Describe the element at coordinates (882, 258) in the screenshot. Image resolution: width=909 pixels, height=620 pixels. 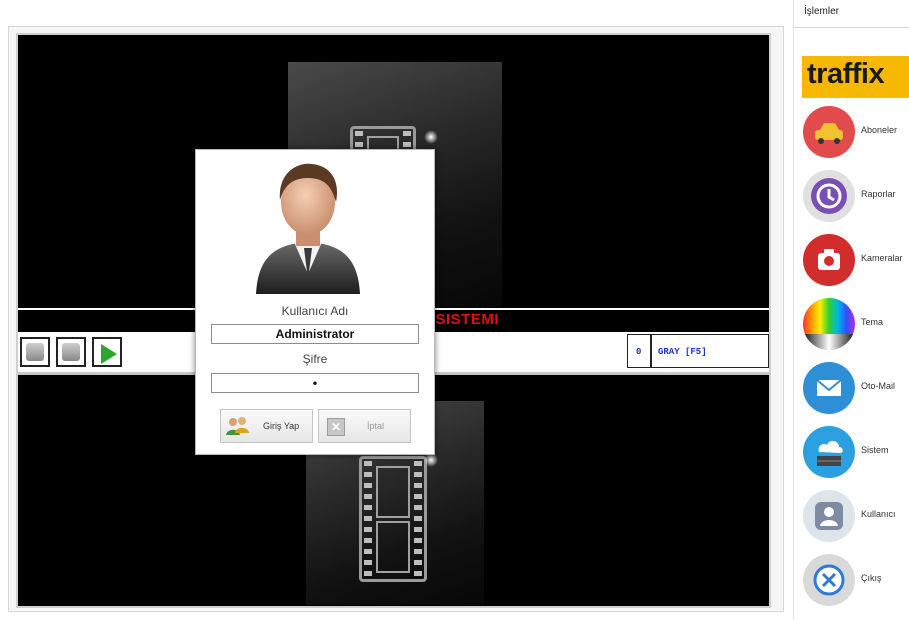
I see `sidebar-item-label: Kameralar` at that location.